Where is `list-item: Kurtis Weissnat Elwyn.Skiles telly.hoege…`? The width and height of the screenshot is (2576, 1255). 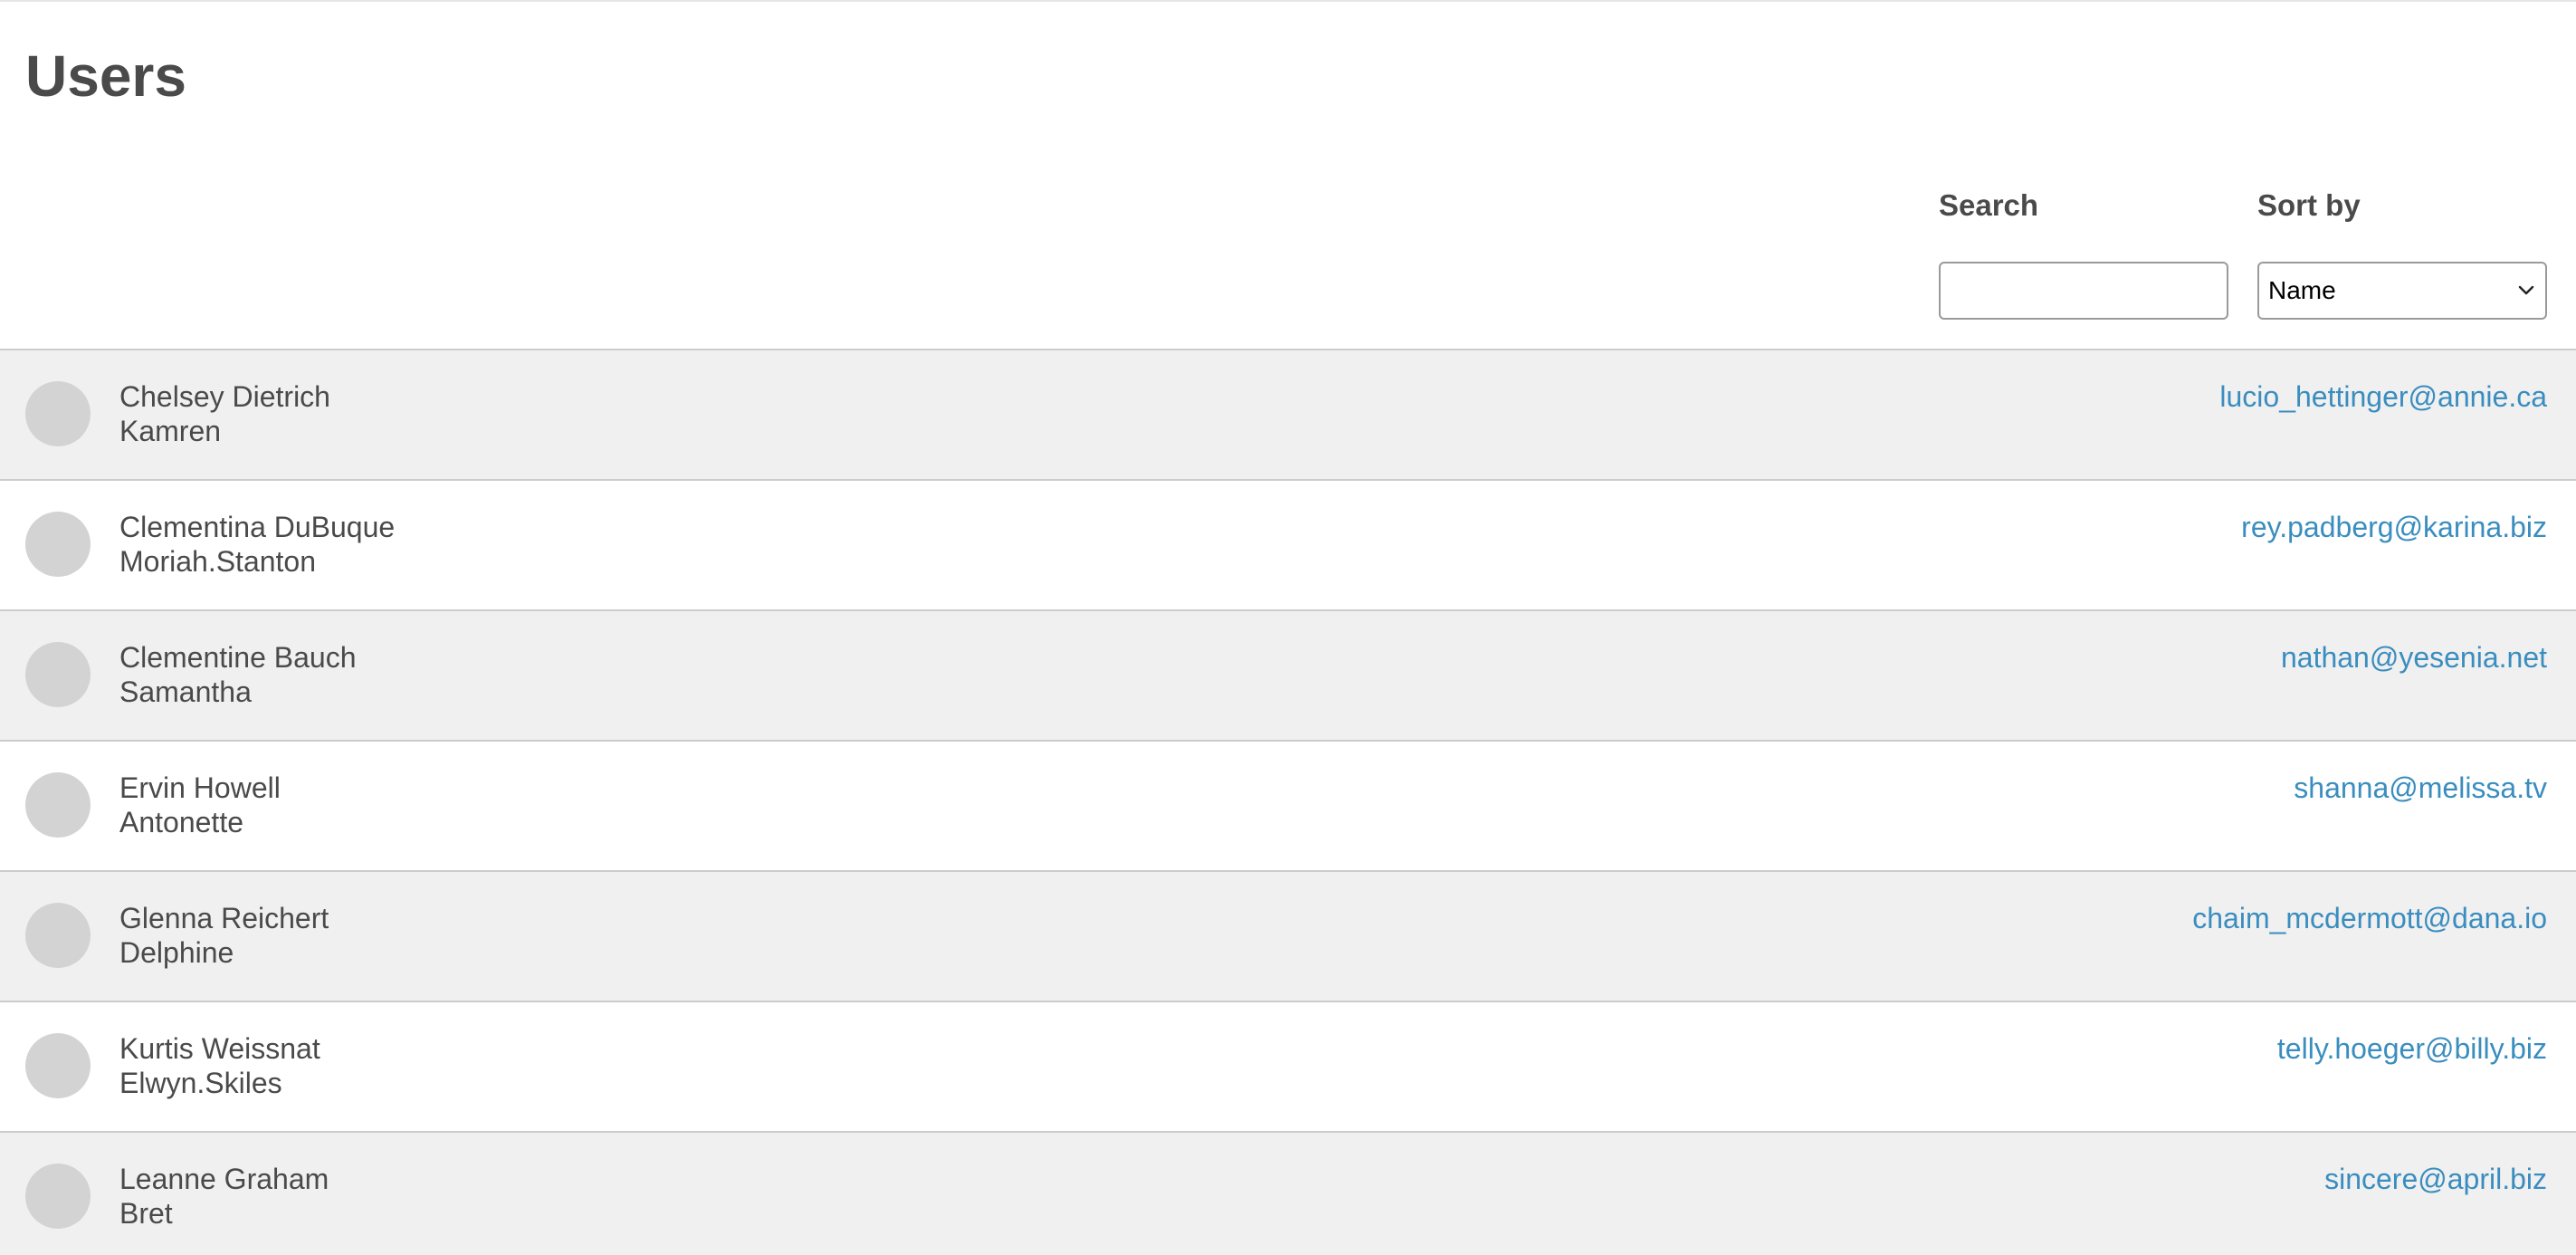 list-item: Kurtis Weissnat Elwyn.Skiles telly.hoege… is located at coordinates (1288, 1067).